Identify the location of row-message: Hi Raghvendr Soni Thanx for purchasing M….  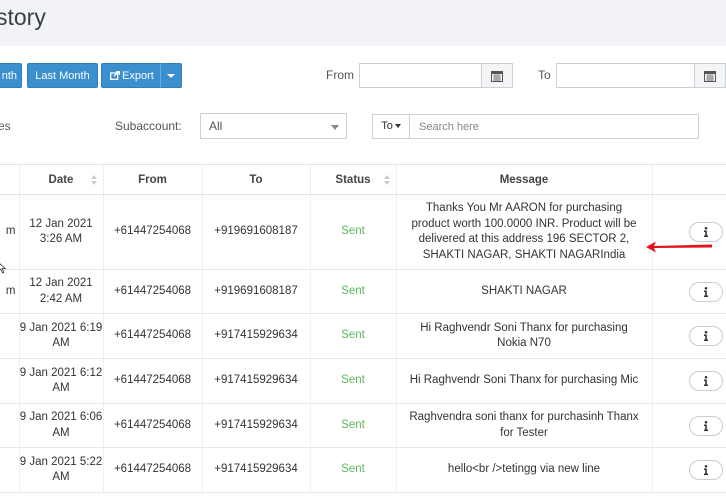
(524, 381).